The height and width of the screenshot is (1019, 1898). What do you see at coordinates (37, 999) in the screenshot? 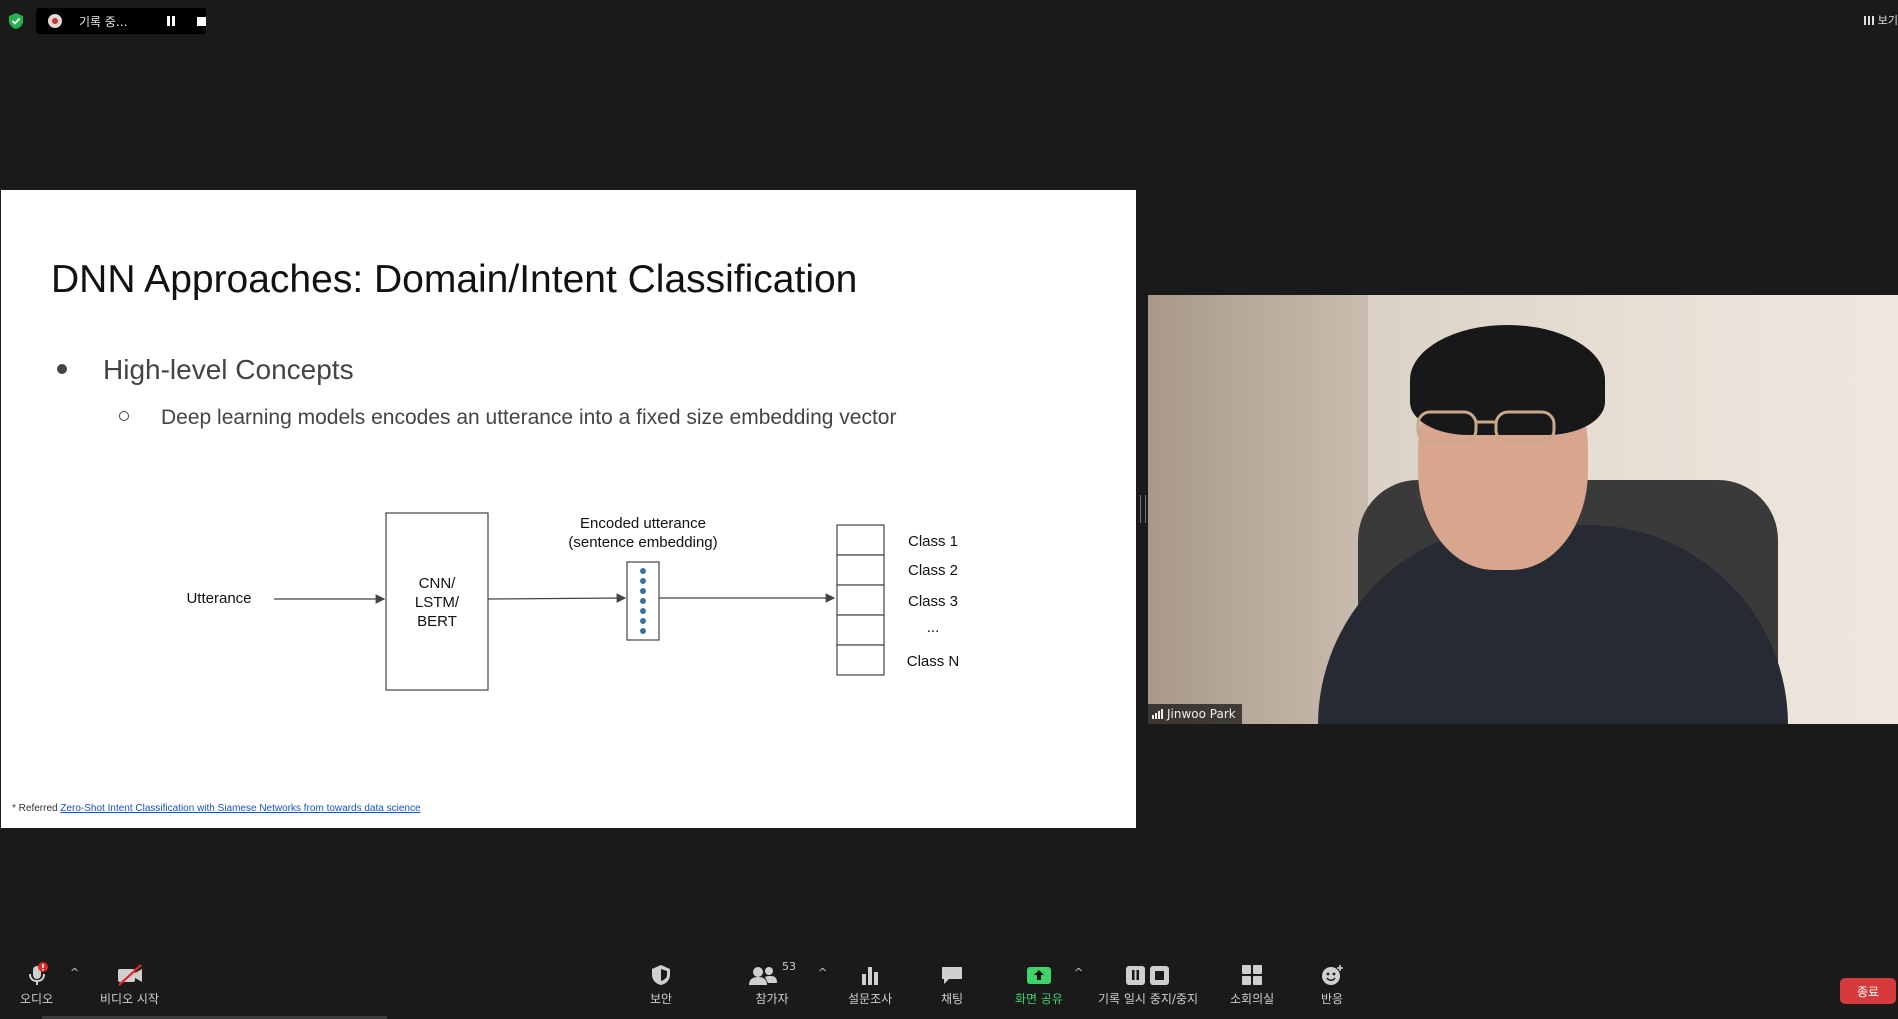
I see `audio-label: 오디오` at bounding box center [37, 999].